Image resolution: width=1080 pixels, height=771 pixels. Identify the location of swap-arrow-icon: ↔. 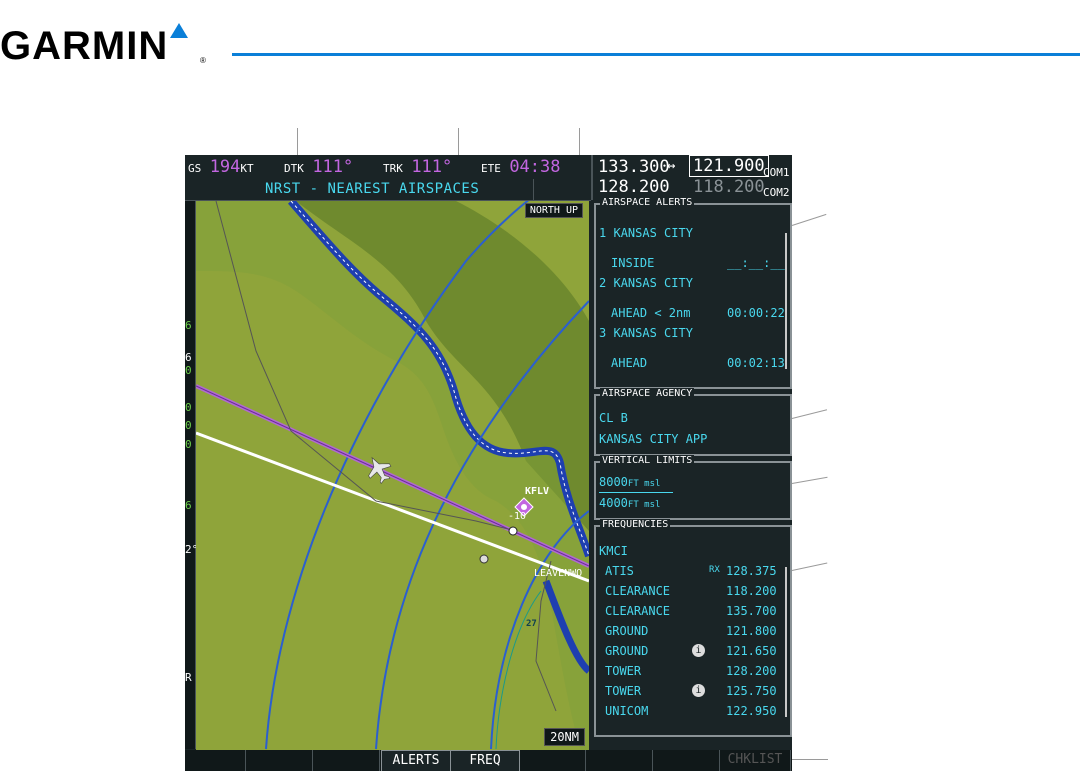
(671, 166).